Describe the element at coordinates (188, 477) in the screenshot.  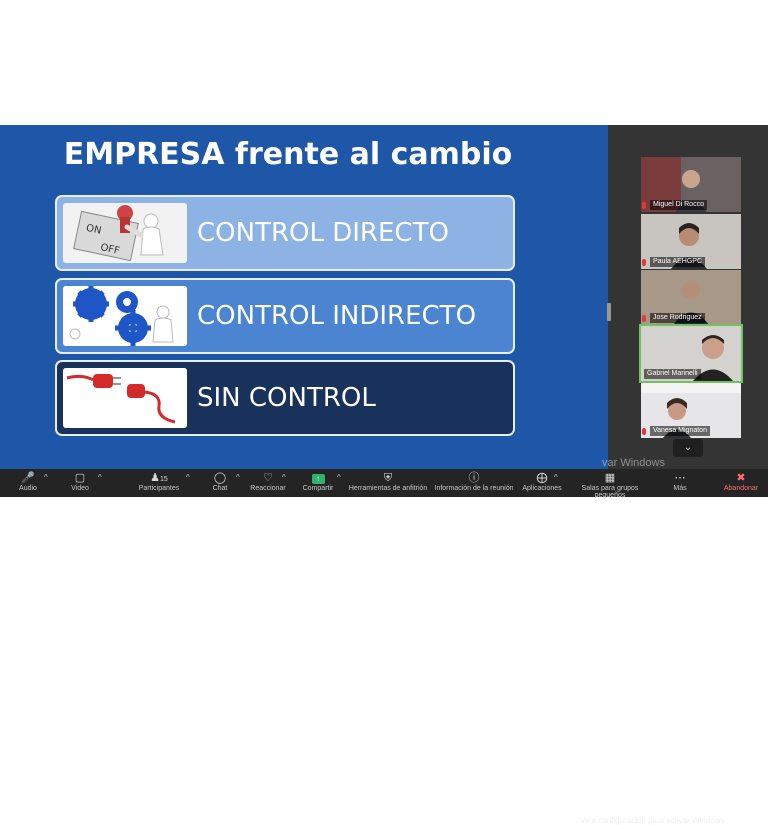
I see `participants-options-caret: ^` at that location.